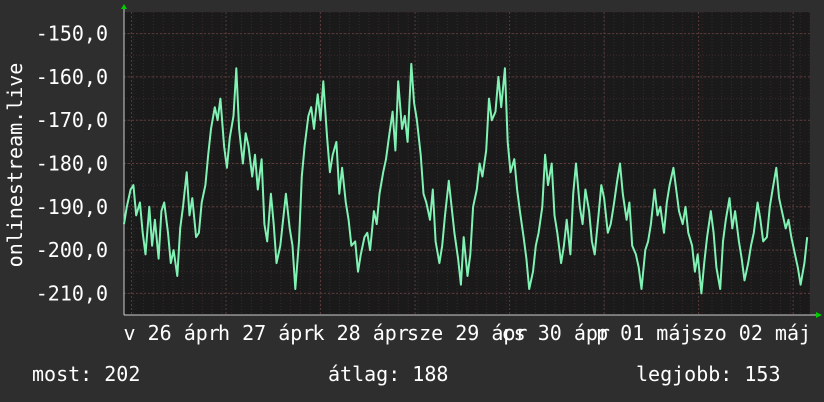  What do you see at coordinates (72, 34) in the screenshot?
I see `y-tick-label: -150,0` at bounding box center [72, 34].